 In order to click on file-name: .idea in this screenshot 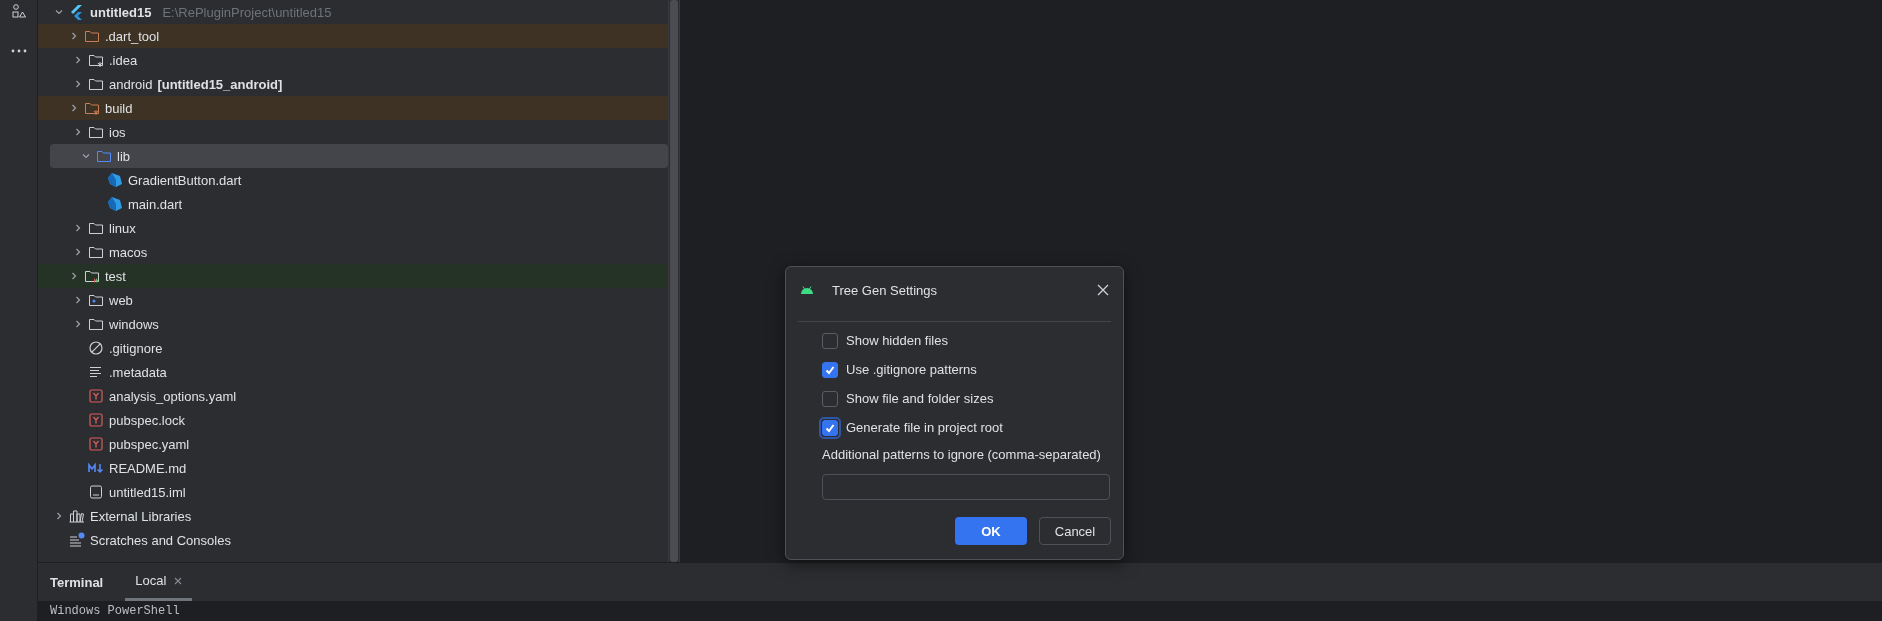, I will do `click(123, 60)`.